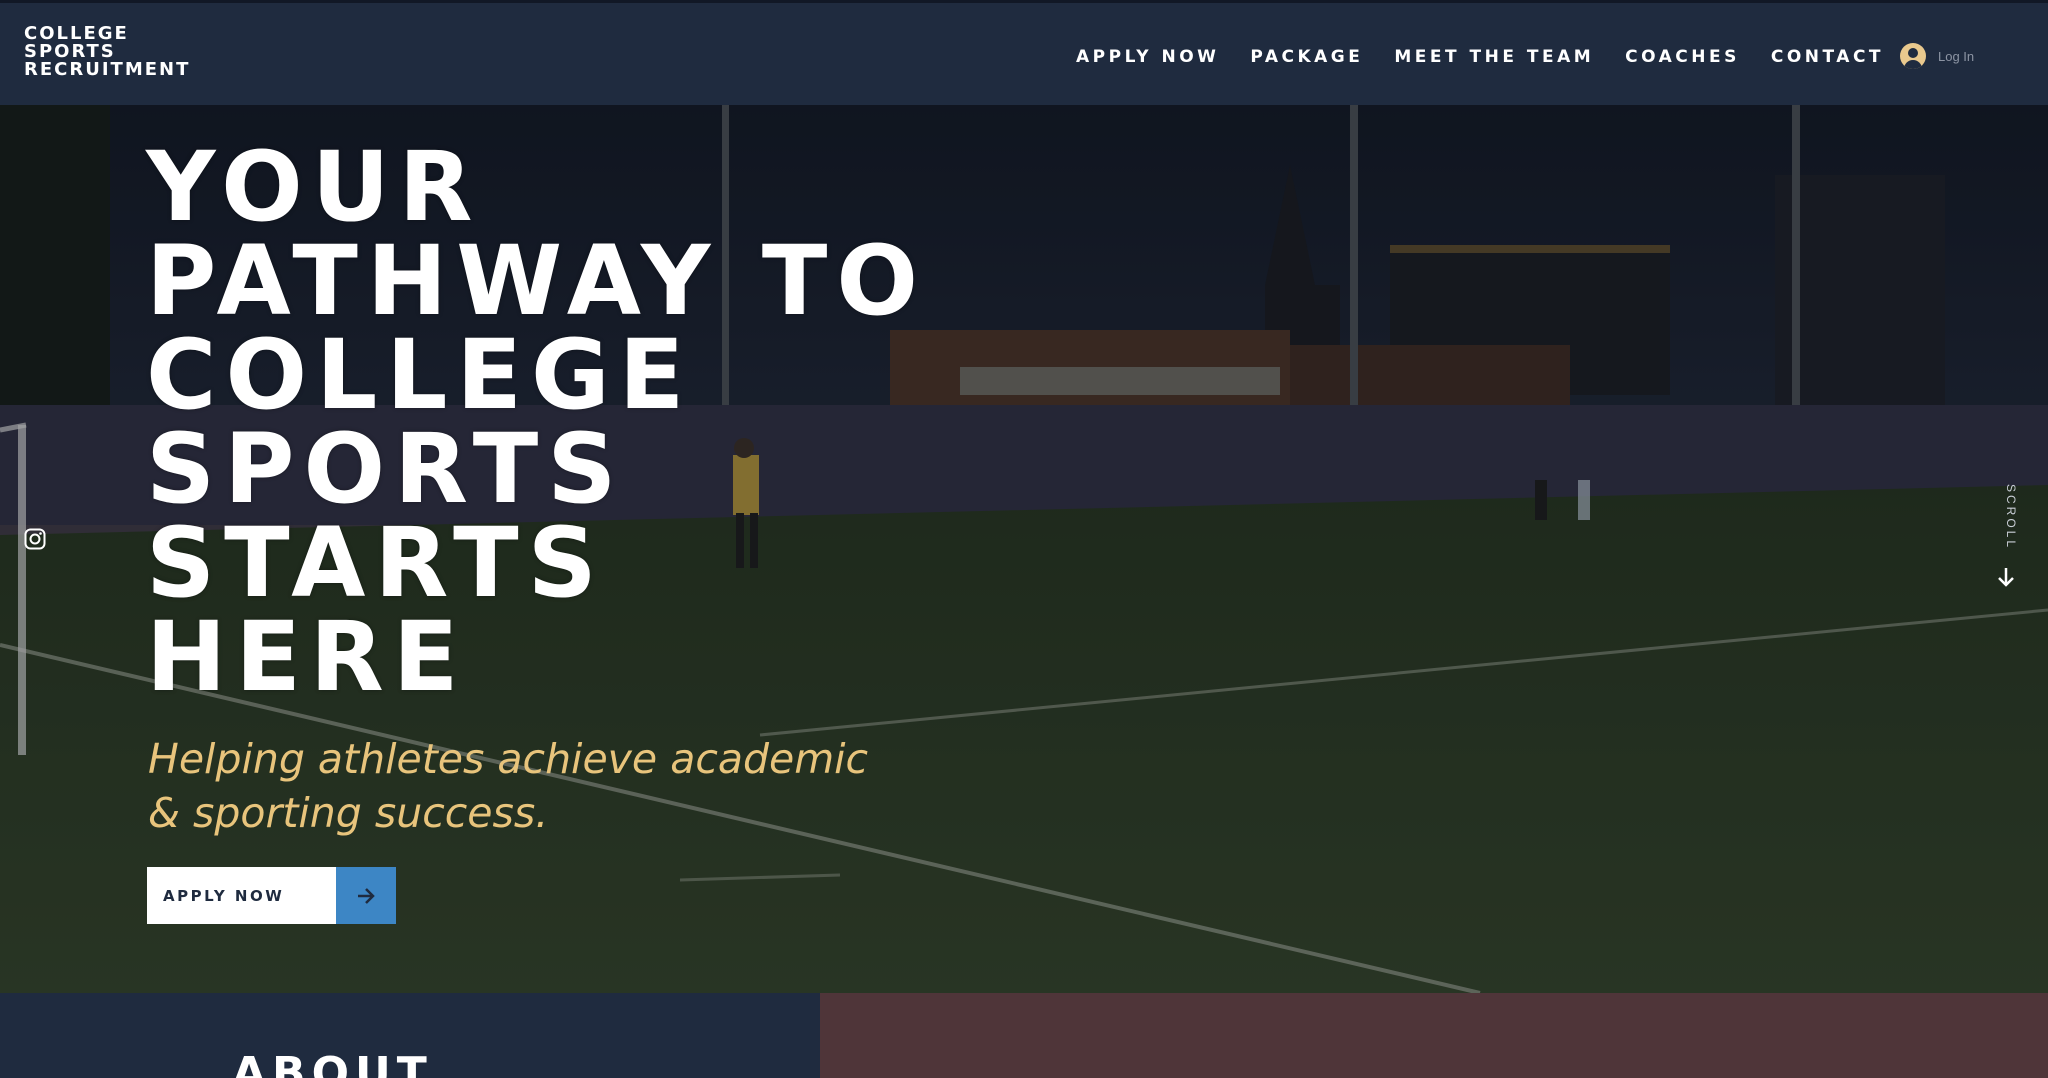  I want to click on nav-meet-the-team: MEET THE TEAM, so click(1494, 57).